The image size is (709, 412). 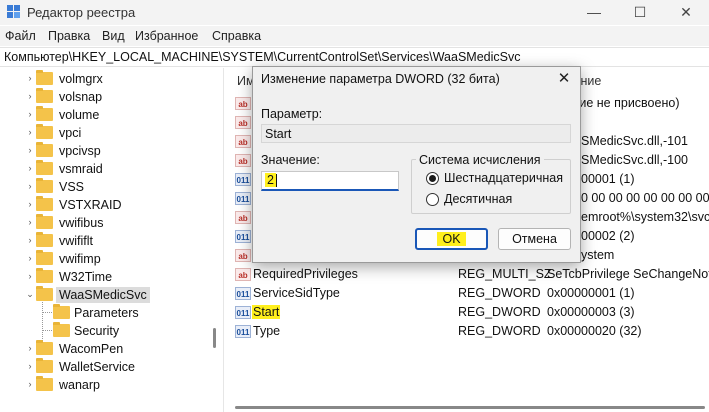 What do you see at coordinates (480, 160) in the screenshot?
I see `base-group-title: Система исчисления` at bounding box center [480, 160].